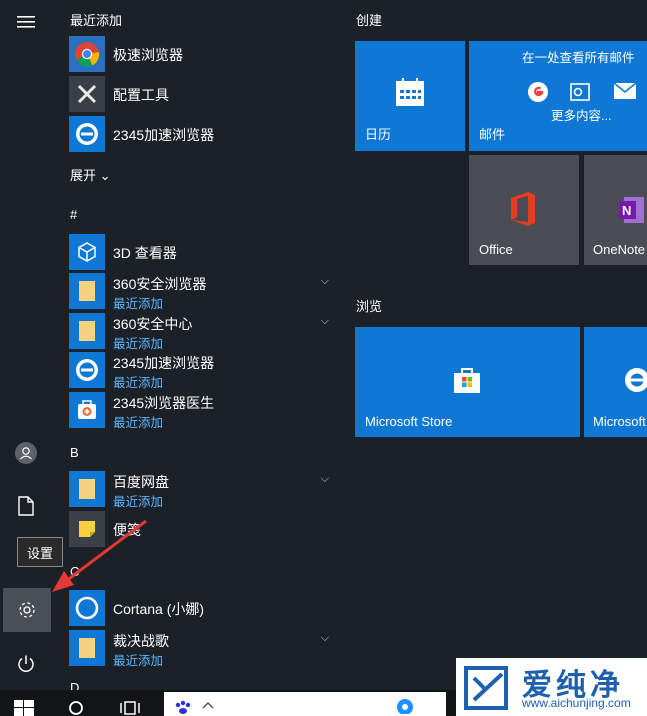 This screenshot has height=716, width=647. I want to click on edge-icon, so click(636, 380).